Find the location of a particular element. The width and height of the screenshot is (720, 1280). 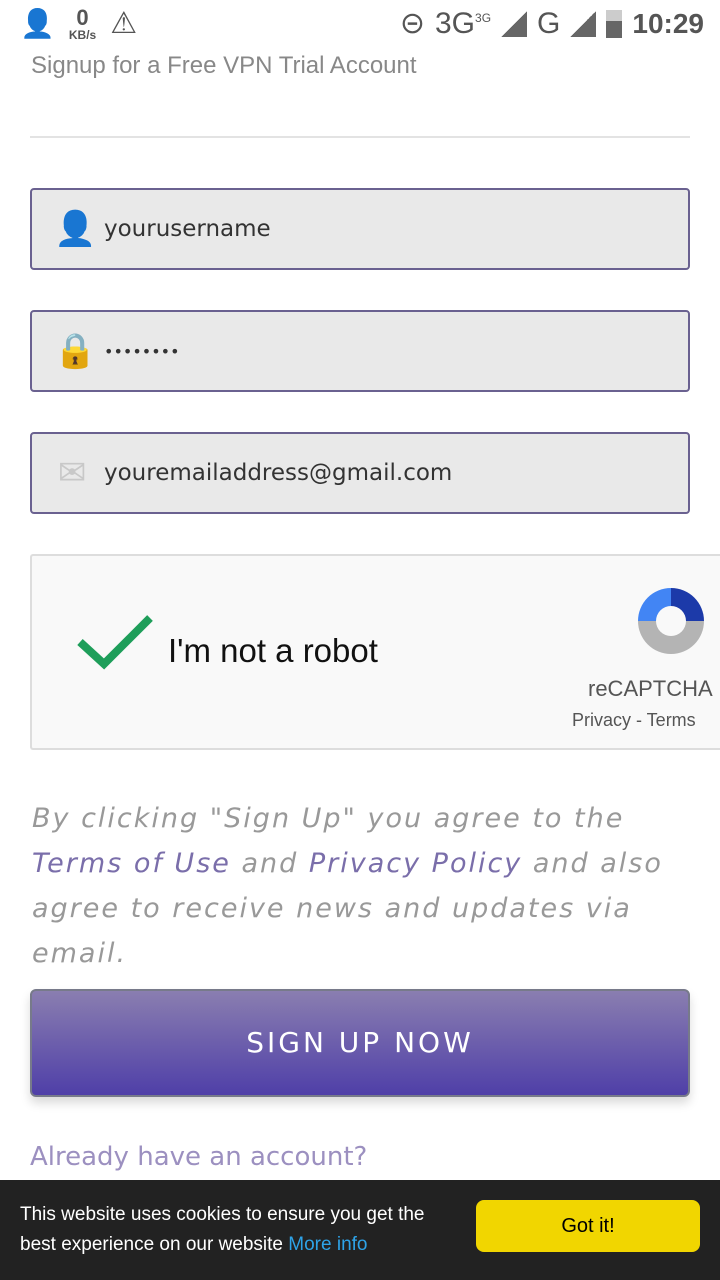

add-user-icon: 👤 is located at coordinates (37, 23).